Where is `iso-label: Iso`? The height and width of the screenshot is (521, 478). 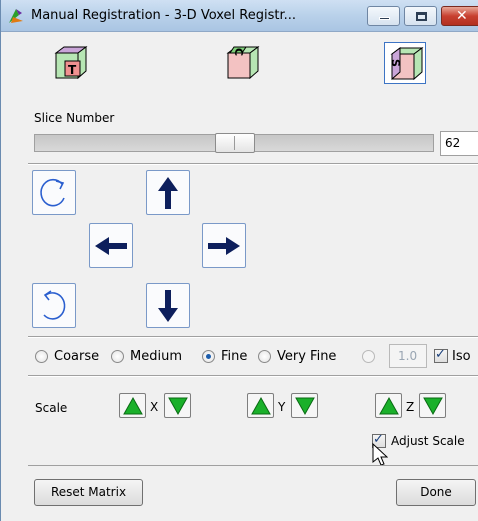 iso-label: Iso is located at coordinates (461, 356).